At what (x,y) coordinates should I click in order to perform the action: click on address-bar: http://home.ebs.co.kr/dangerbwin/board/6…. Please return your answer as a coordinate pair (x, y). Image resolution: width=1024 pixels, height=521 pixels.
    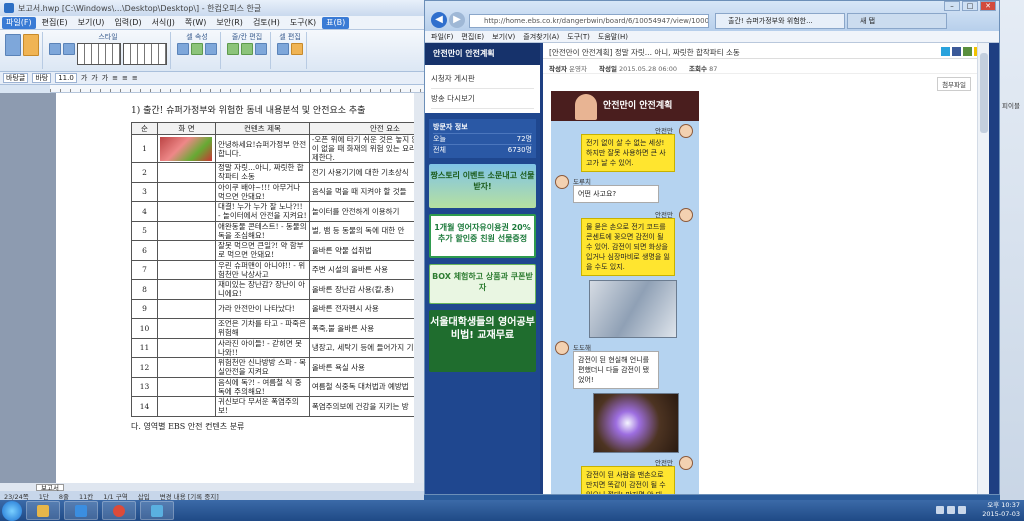
    Looking at the image, I should click on (589, 21).